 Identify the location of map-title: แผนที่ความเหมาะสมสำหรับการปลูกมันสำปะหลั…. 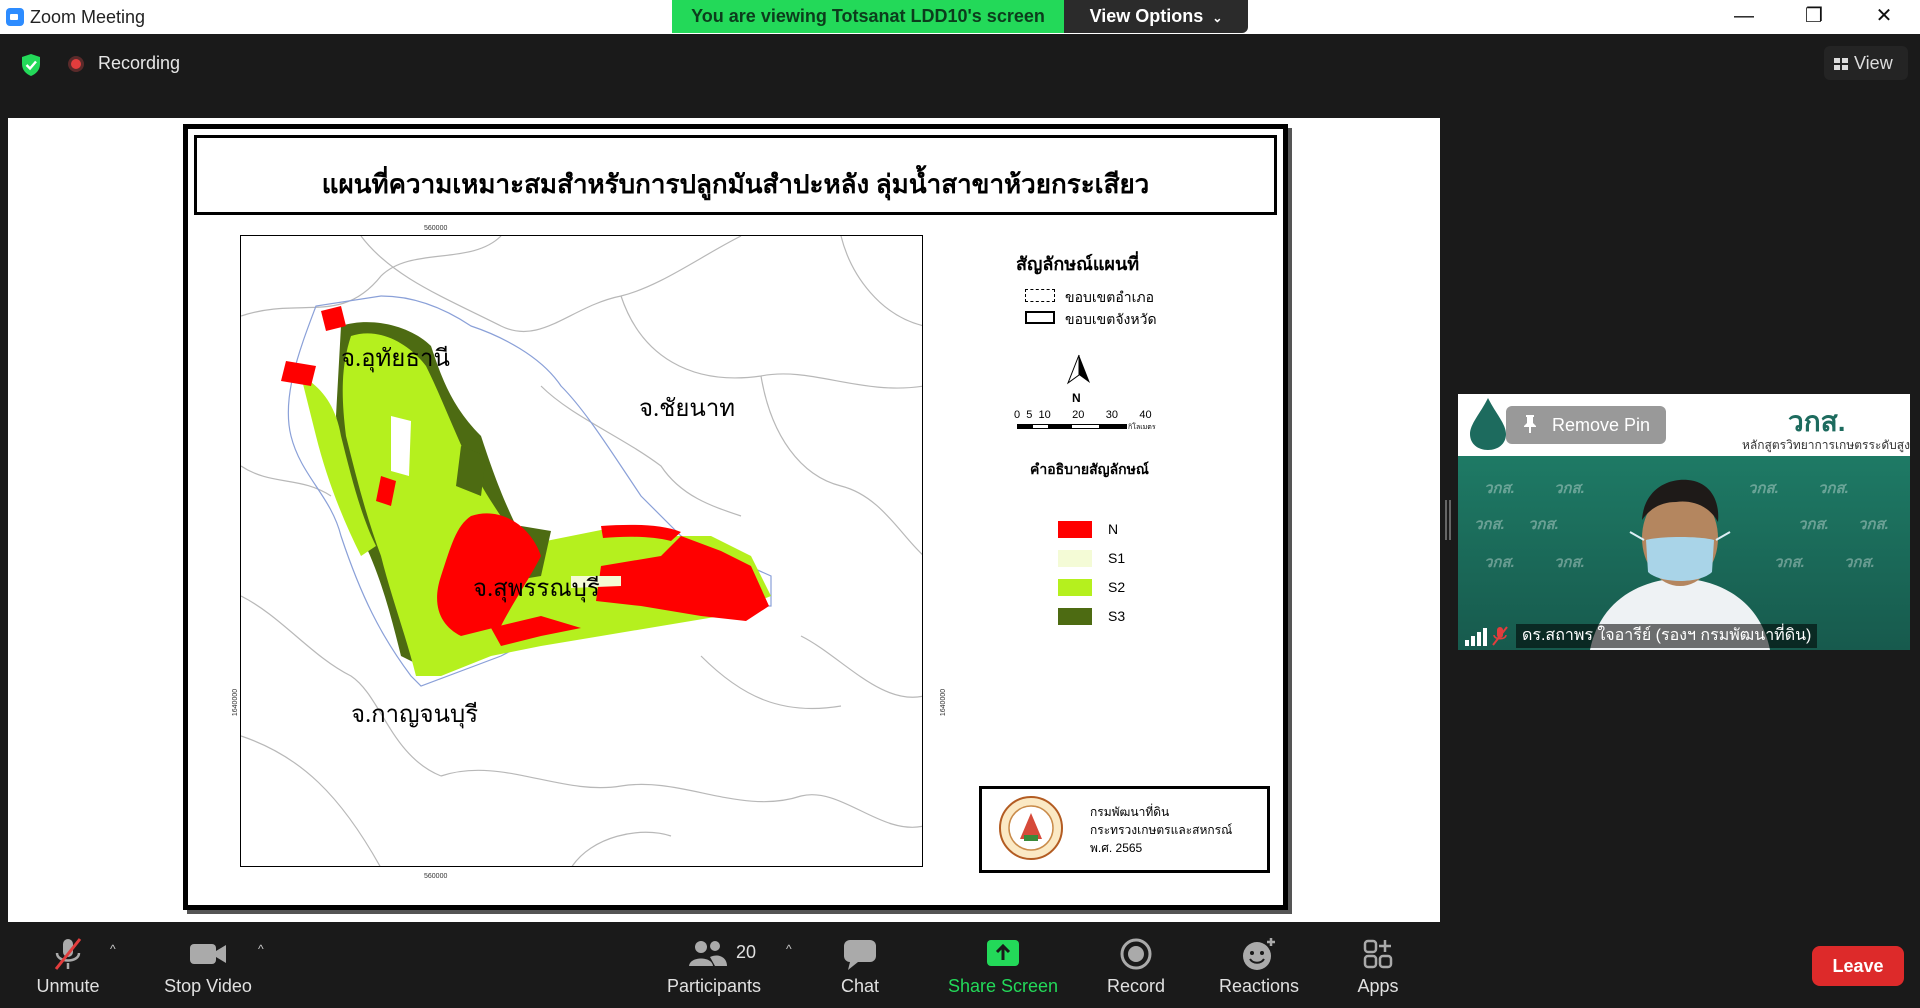
(735, 184).